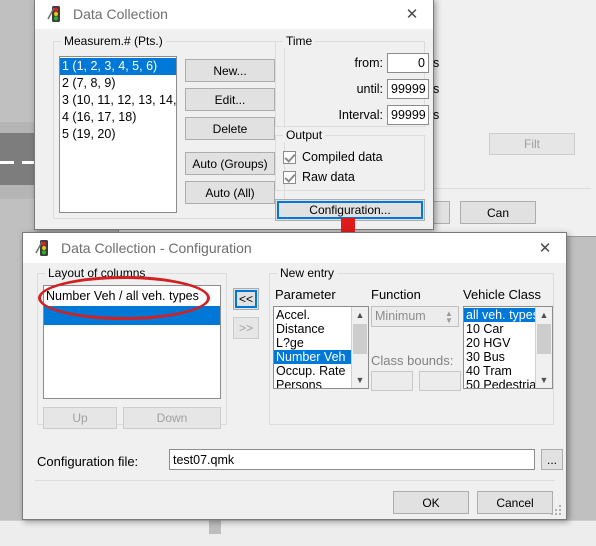 The image size is (596, 546). I want to click on list-item: Persons, so click(312, 383).